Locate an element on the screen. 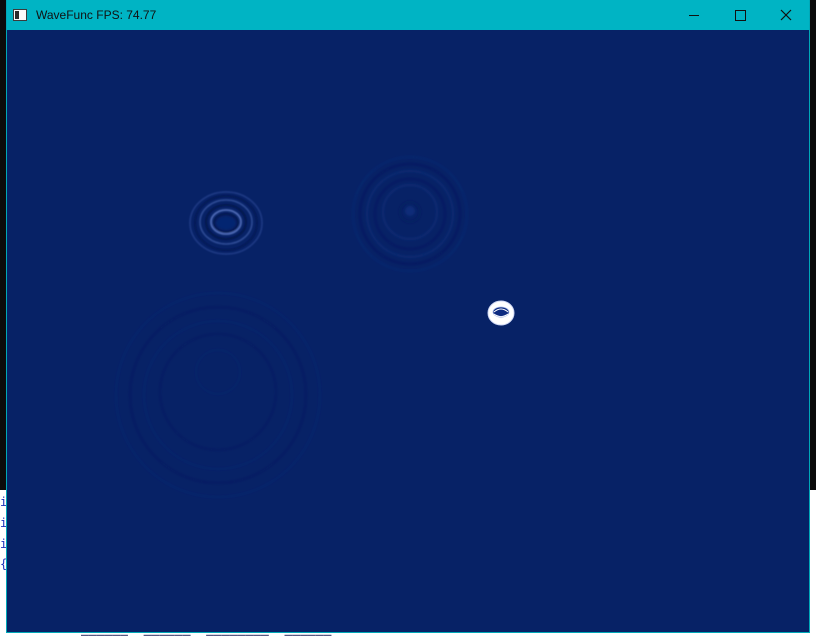 Image resolution: width=816 pixels, height=639 pixels. minimize-icon is located at coordinates (694, 15).